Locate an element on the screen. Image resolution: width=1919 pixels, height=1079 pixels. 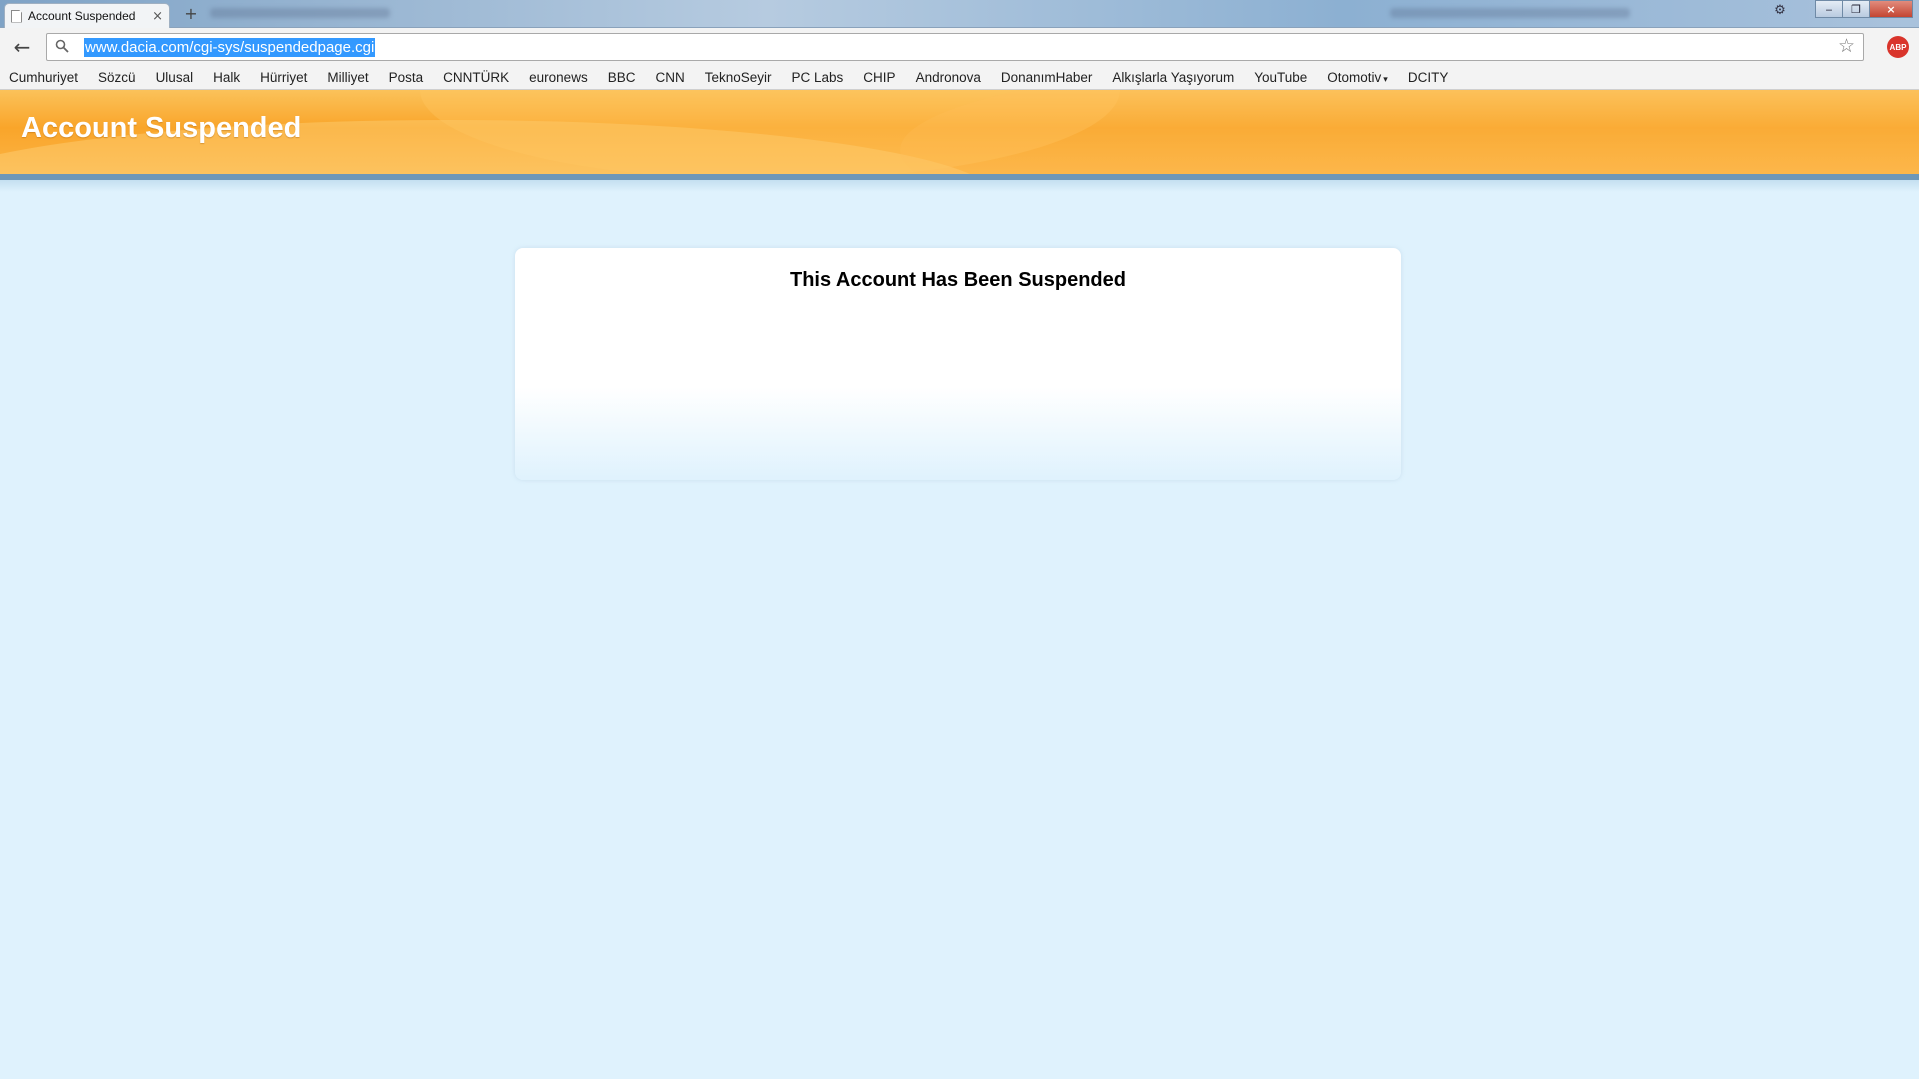
page-title: Account Suspended is located at coordinates (161, 128).